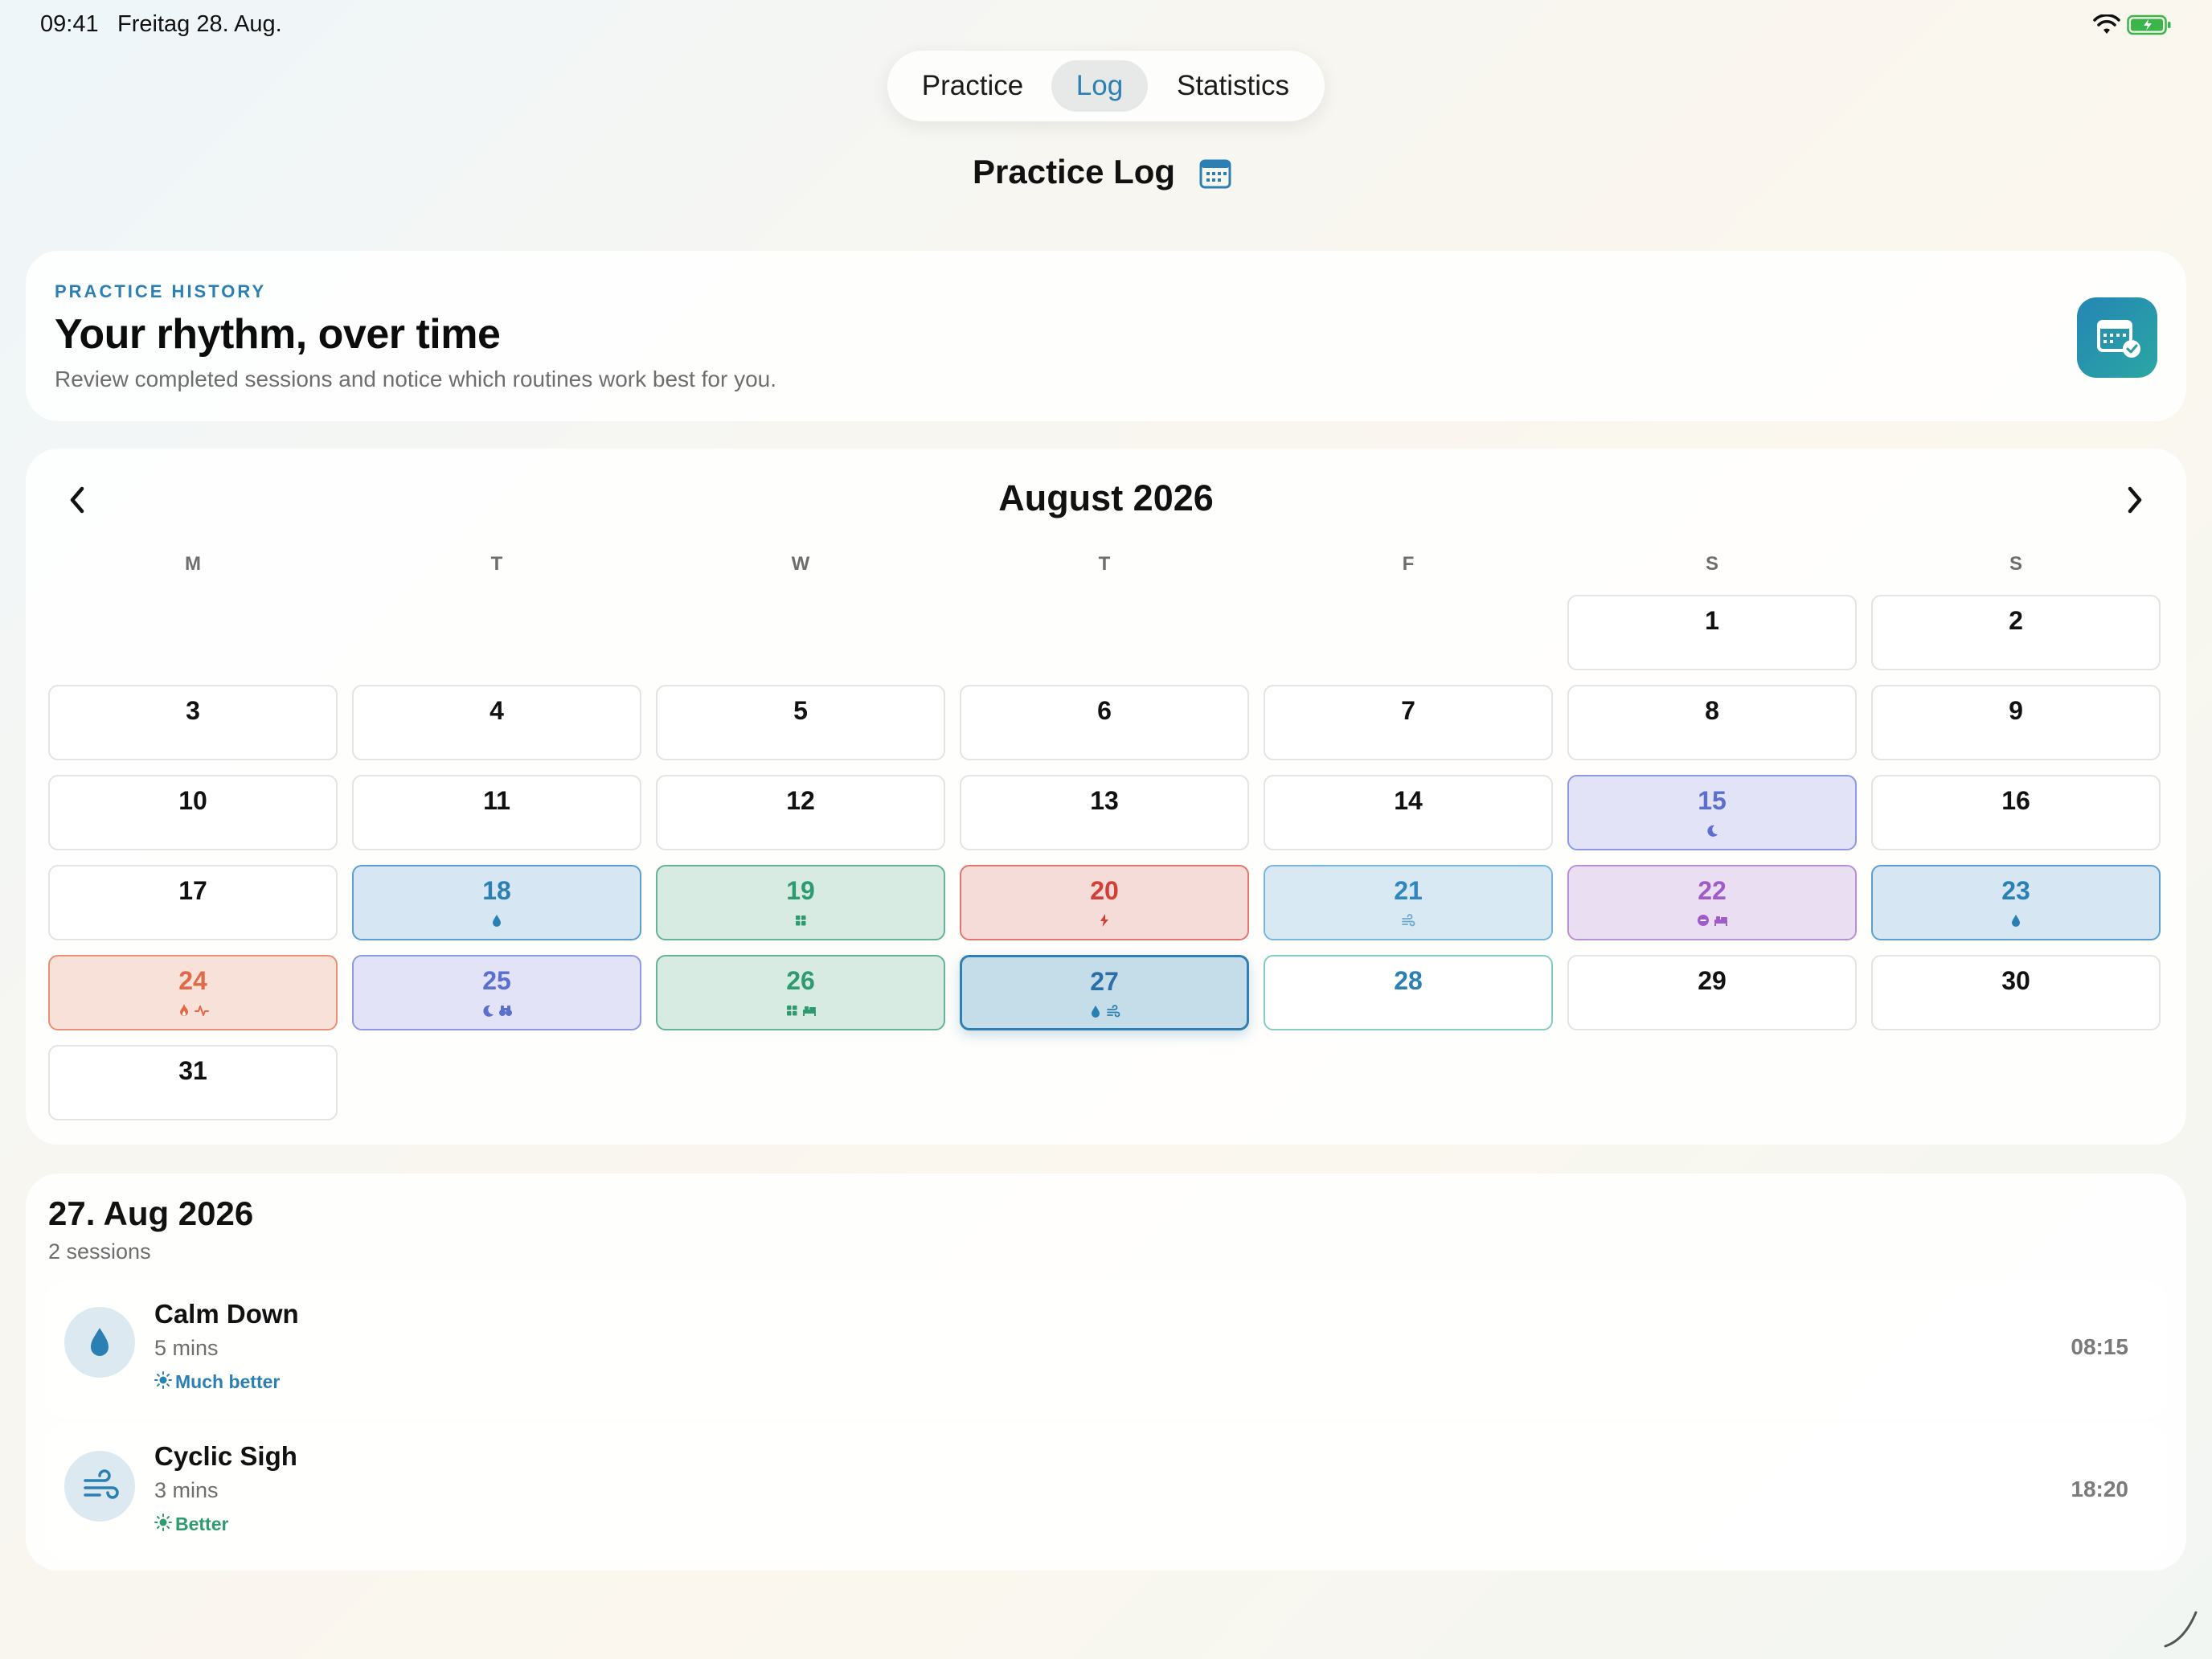 The height and width of the screenshot is (1659, 2212). Describe the element at coordinates (496, 800) in the screenshot. I see `calendar-day-number: 11` at that location.